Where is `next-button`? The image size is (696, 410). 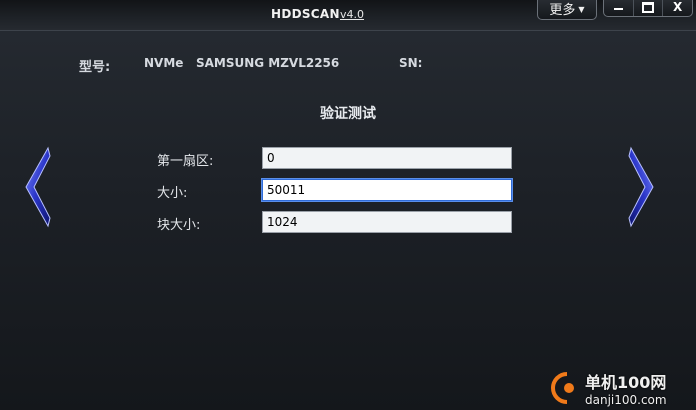
next-button is located at coordinates (642, 187).